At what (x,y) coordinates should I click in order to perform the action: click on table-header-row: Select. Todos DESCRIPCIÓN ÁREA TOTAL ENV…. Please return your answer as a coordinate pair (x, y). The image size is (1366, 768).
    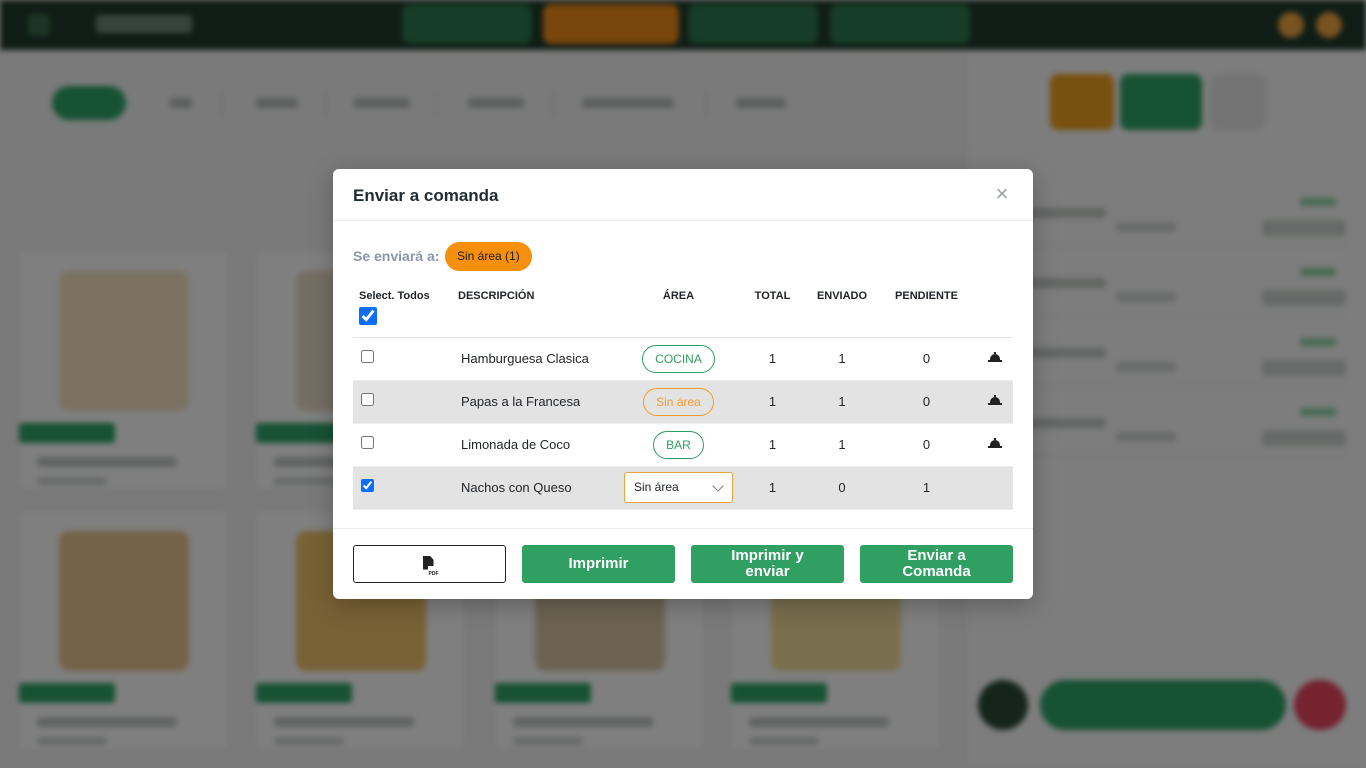
    Looking at the image, I should click on (683, 310).